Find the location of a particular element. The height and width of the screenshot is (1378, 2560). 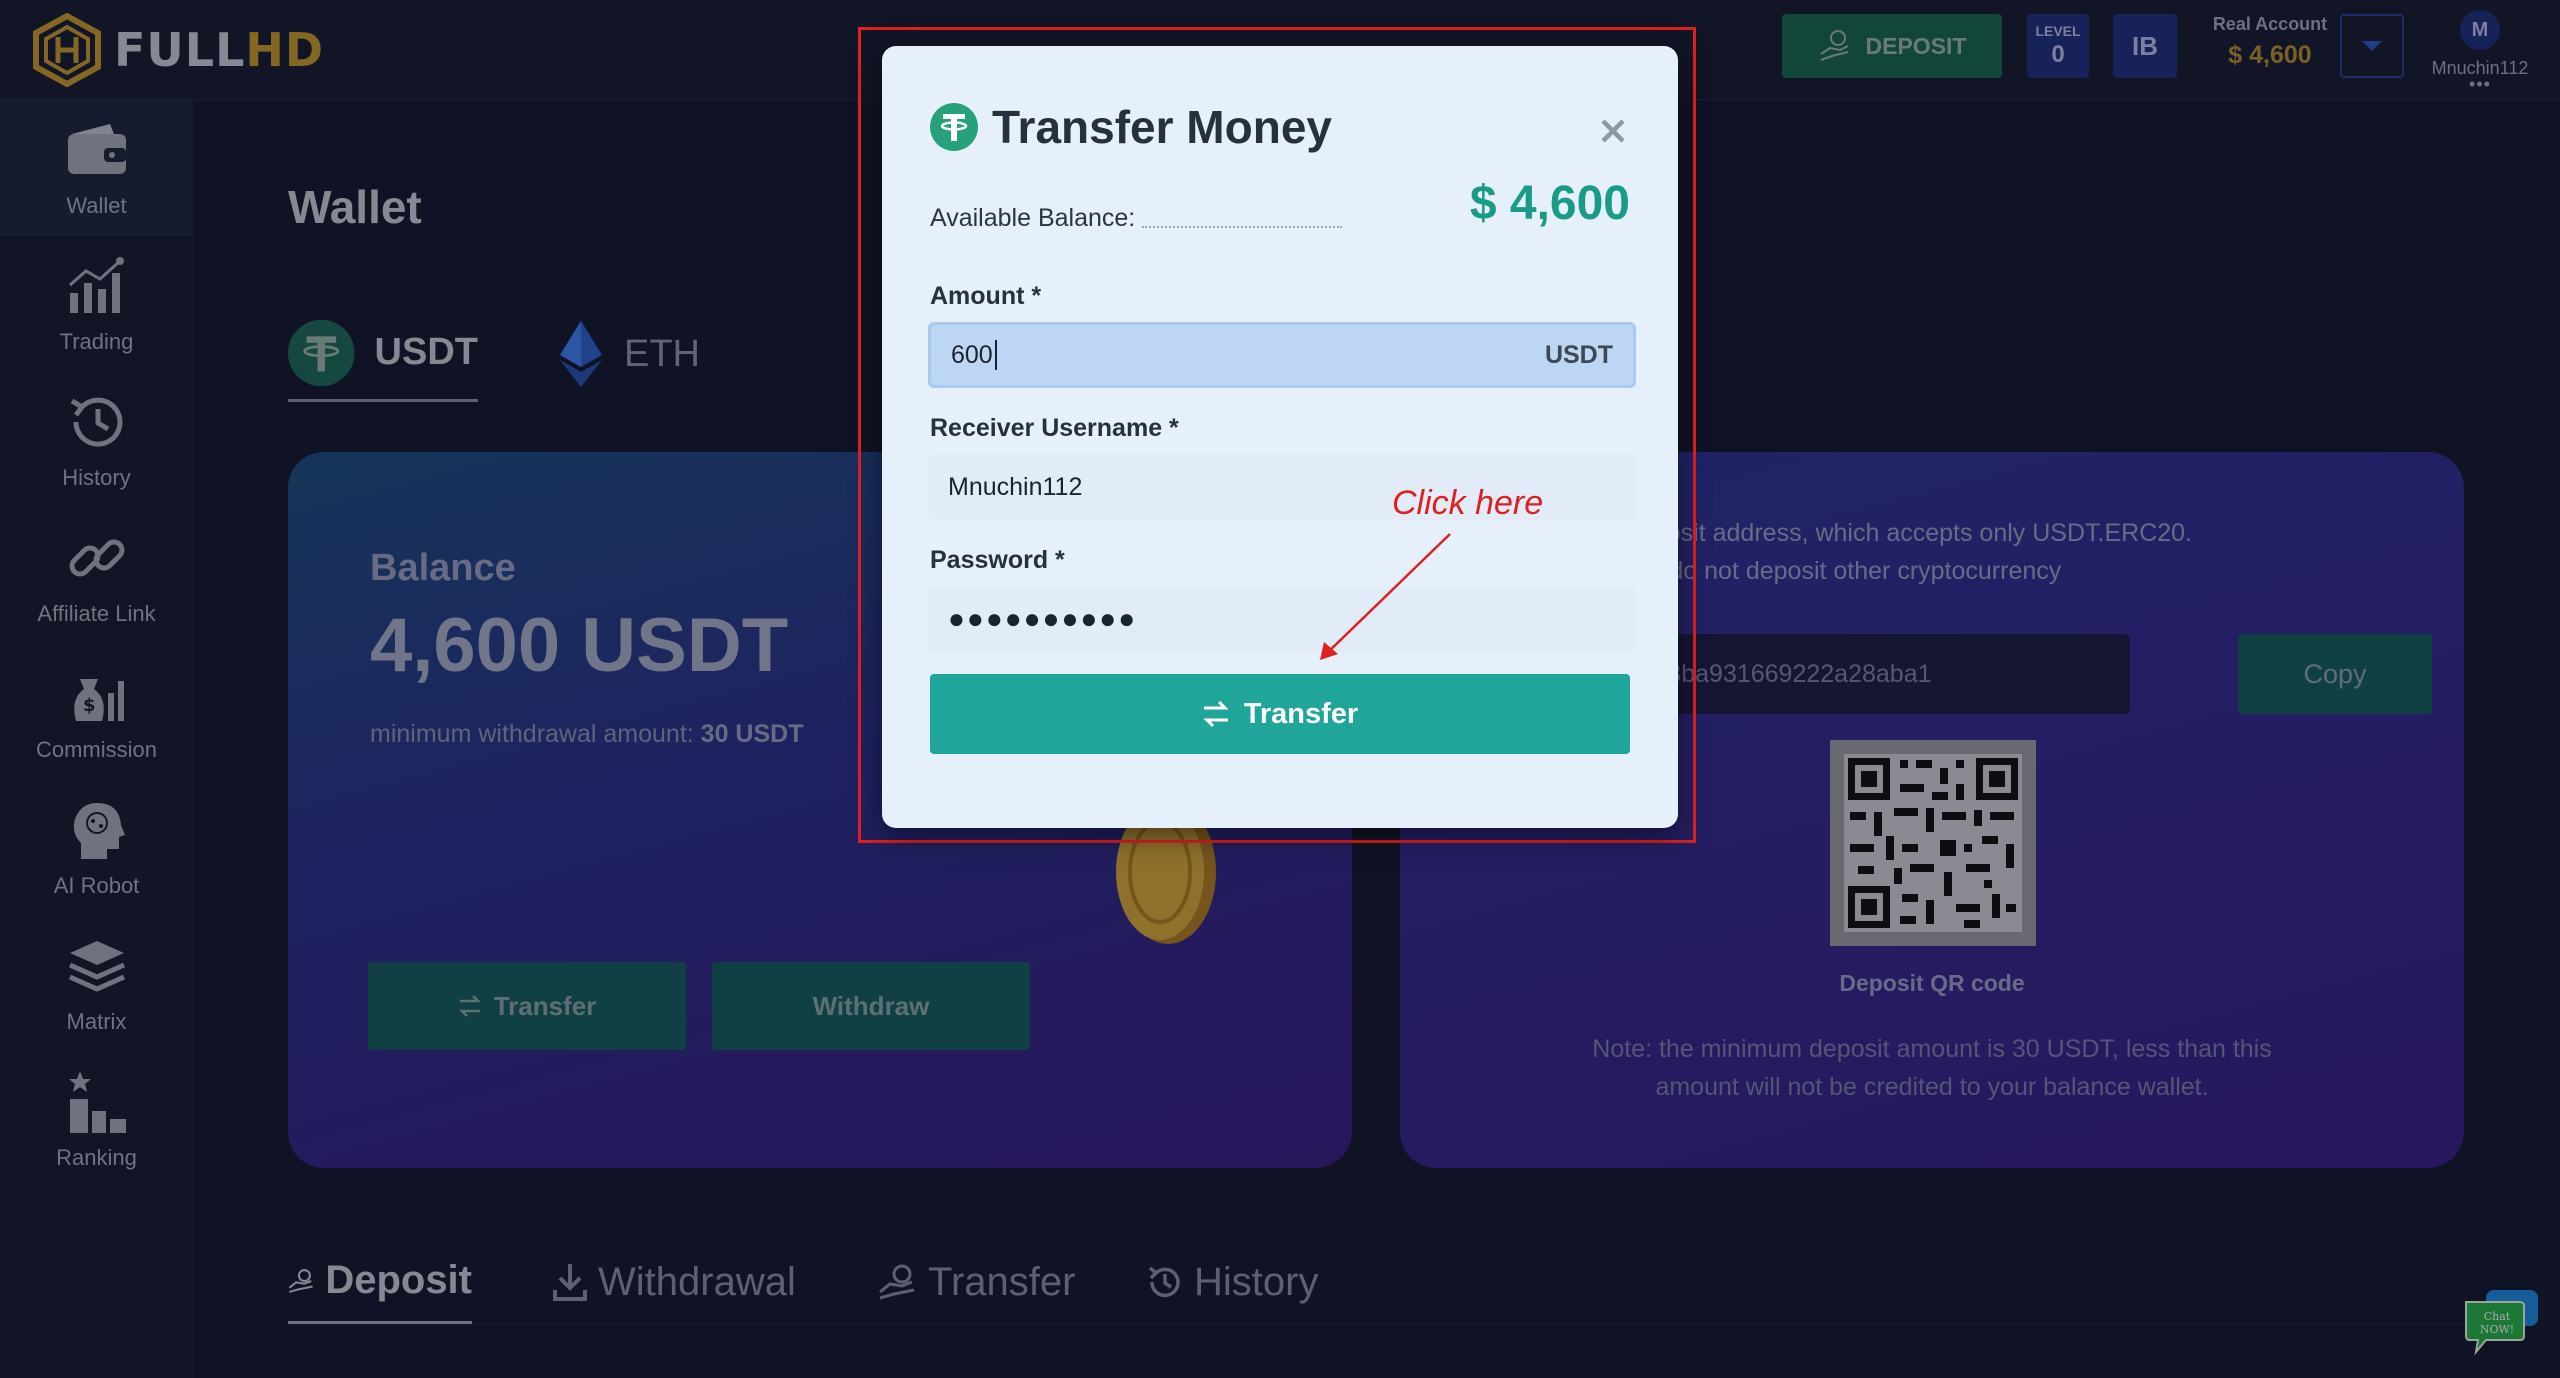

receiver-username-value: Mnuchin112 is located at coordinates (1015, 486).